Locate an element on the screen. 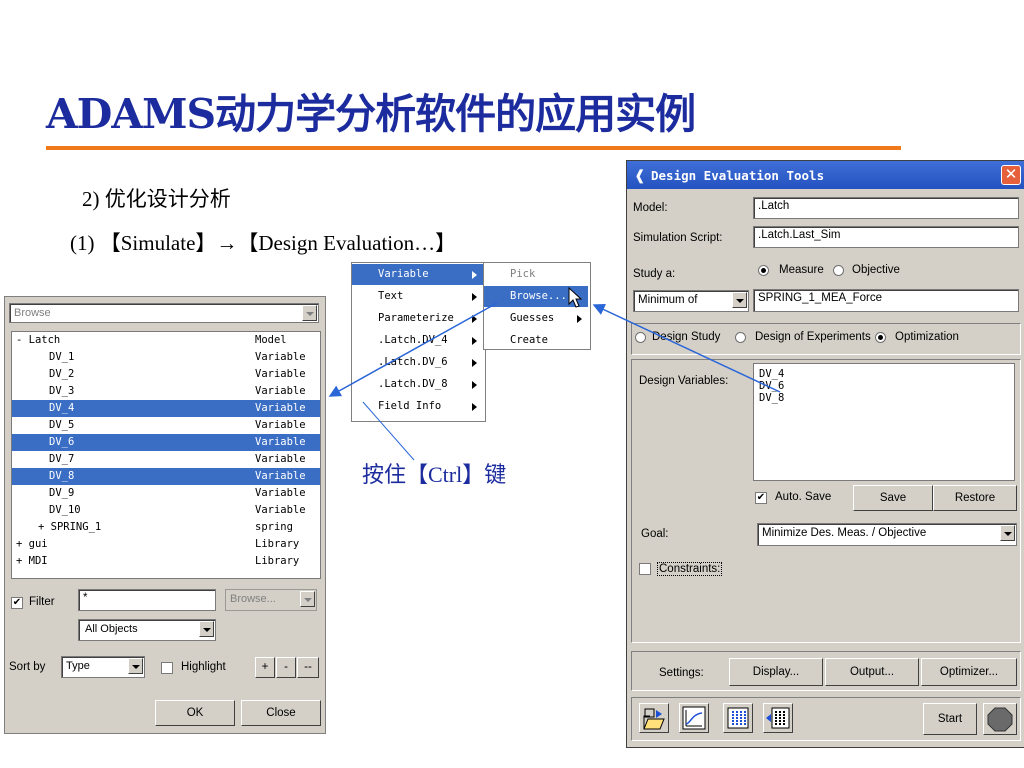 This screenshot has width=1024, height=768. measure-radio is located at coordinates (763, 270).